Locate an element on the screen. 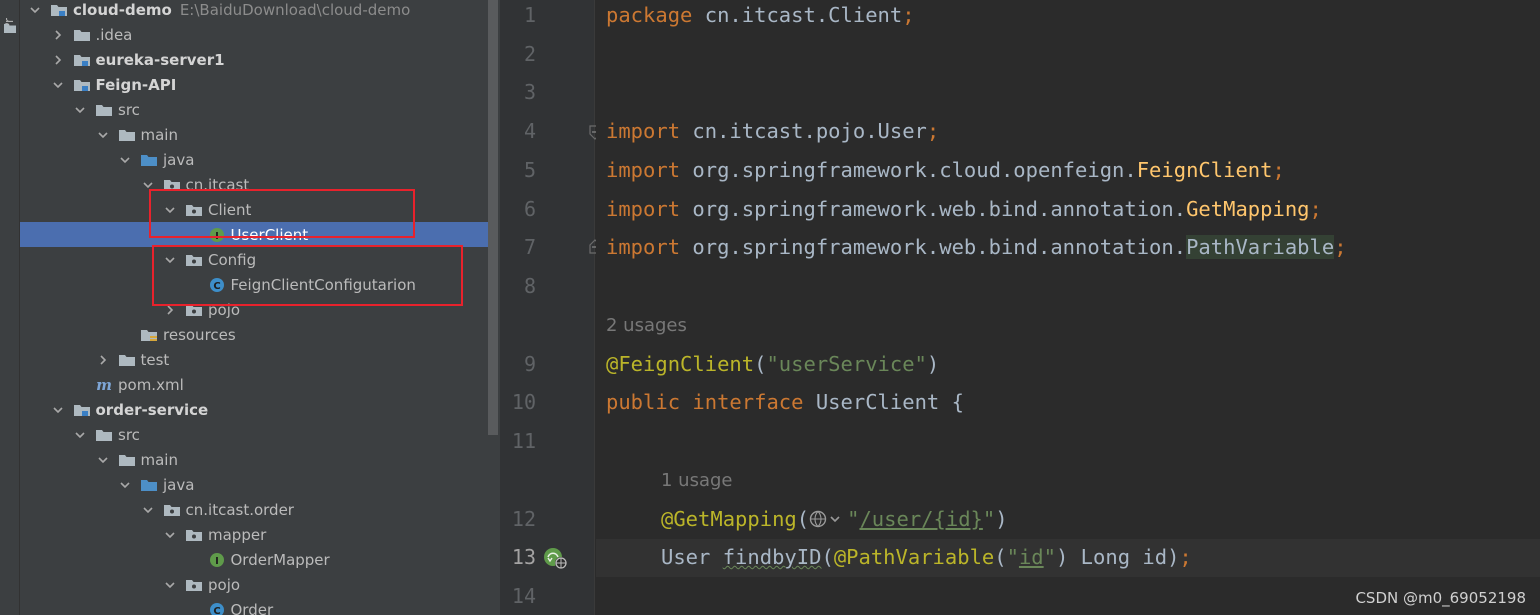 The height and width of the screenshot is (615, 1540). tree-item: cloud-demo E:\BaiduDownload\cloud-demo is located at coordinates (254, 11).